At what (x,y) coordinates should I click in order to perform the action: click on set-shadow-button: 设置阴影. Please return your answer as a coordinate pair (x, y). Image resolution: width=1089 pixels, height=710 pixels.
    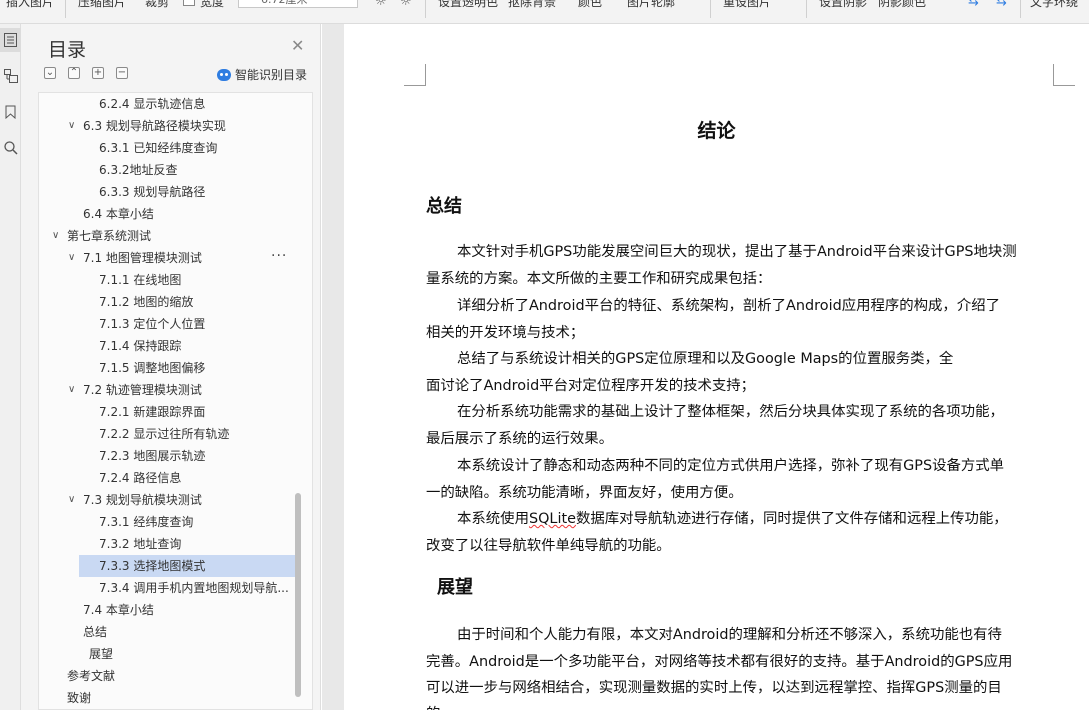
    Looking at the image, I should click on (843, 5).